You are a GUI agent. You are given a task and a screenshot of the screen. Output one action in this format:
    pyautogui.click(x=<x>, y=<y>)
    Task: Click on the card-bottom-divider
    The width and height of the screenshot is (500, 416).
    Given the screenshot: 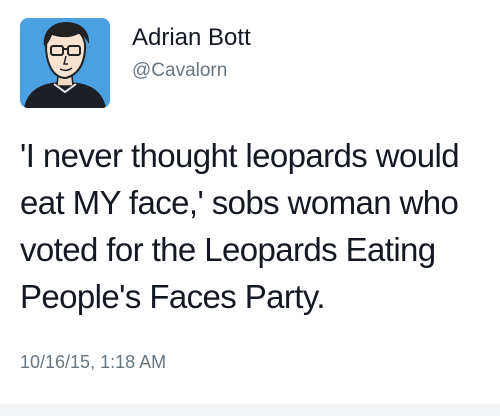 What is the action you would take?
    pyautogui.click(x=250, y=410)
    